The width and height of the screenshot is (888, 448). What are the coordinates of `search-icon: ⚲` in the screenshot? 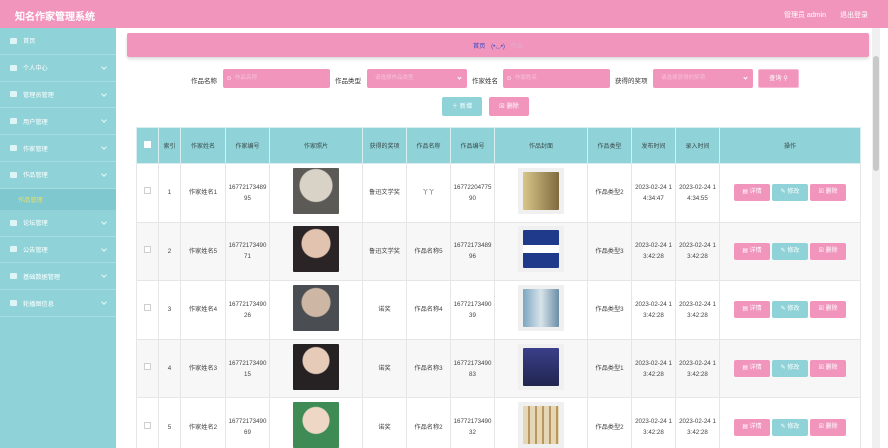 It's located at (785, 78).